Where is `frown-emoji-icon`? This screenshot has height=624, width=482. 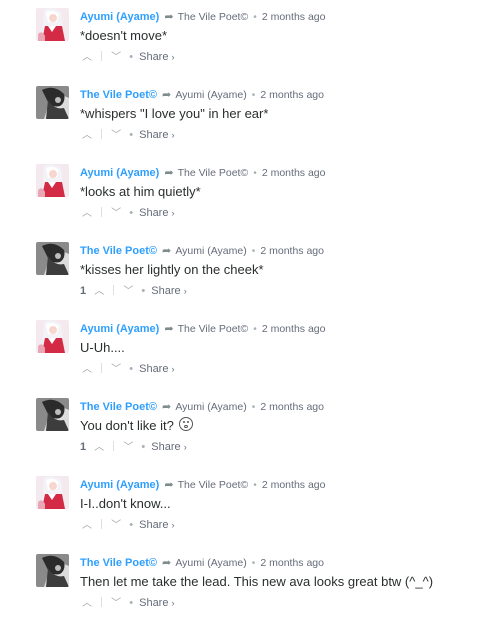 frown-emoji-icon is located at coordinates (186, 424).